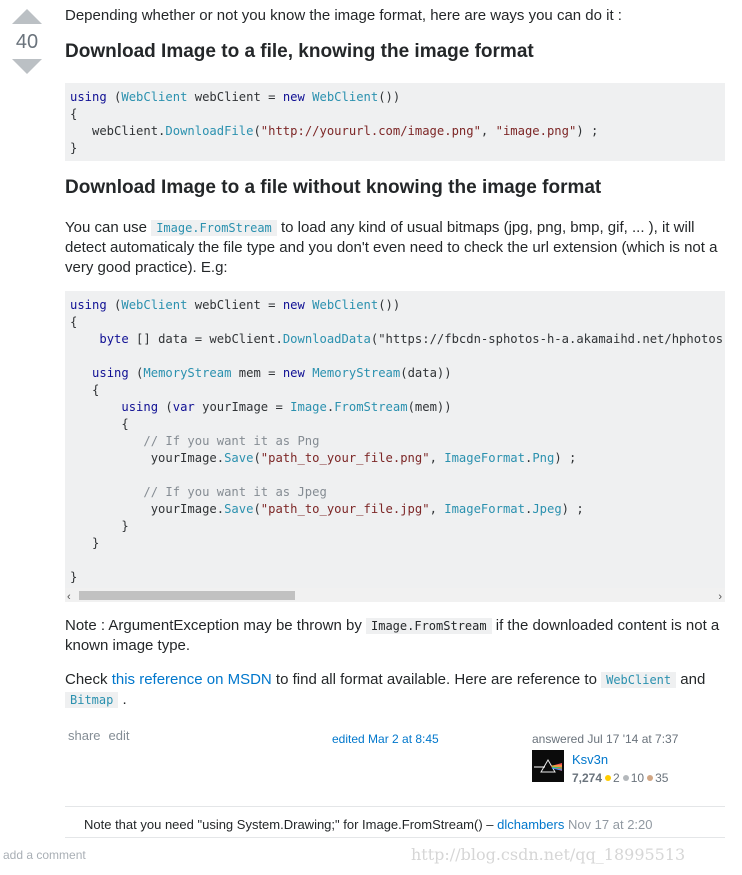  I want to click on inline-code-image-fromstream: Image.FromStream, so click(214, 228).